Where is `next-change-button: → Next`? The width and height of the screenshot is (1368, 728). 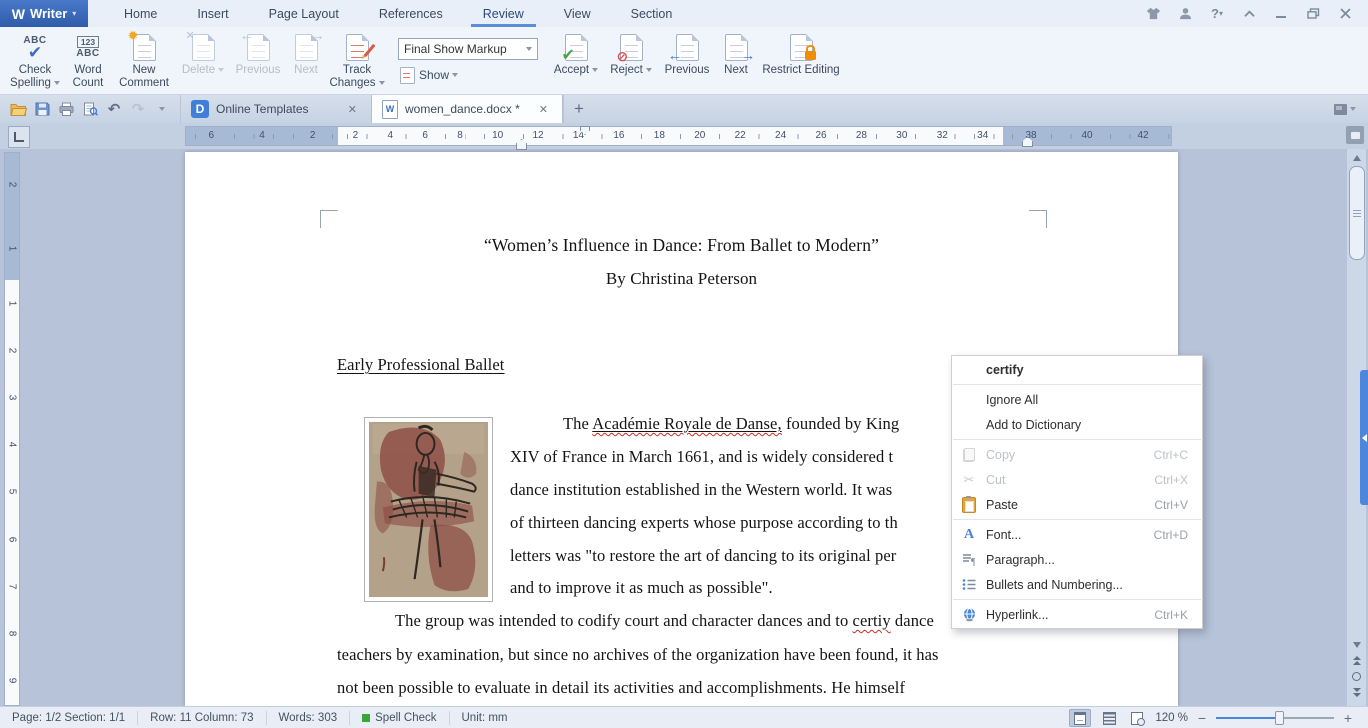 next-change-button: → Next is located at coordinates (736, 60).